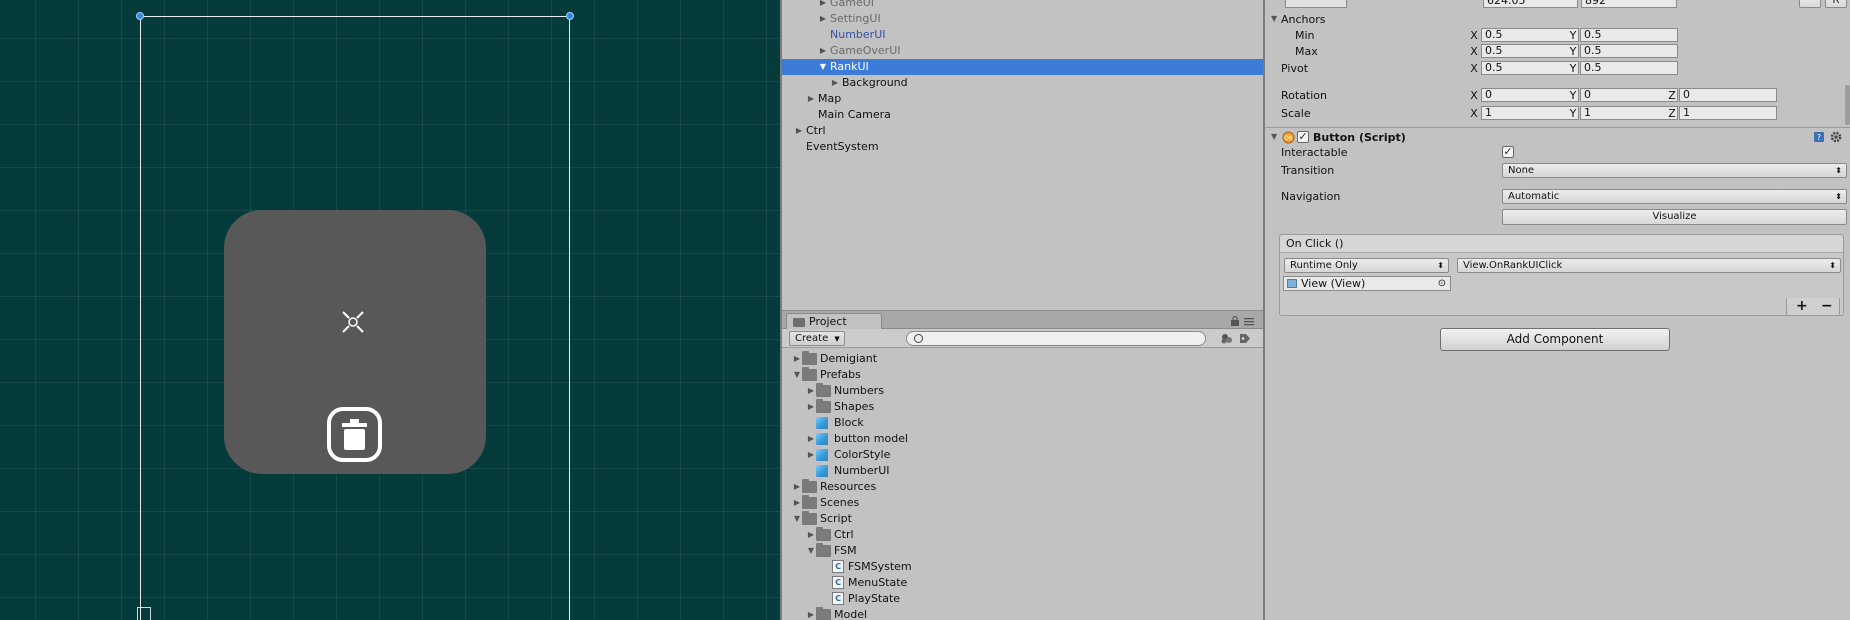 The image size is (1850, 620). What do you see at coordinates (1022, 471) in the screenshot?
I see `project-item: NumberUI` at bounding box center [1022, 471].